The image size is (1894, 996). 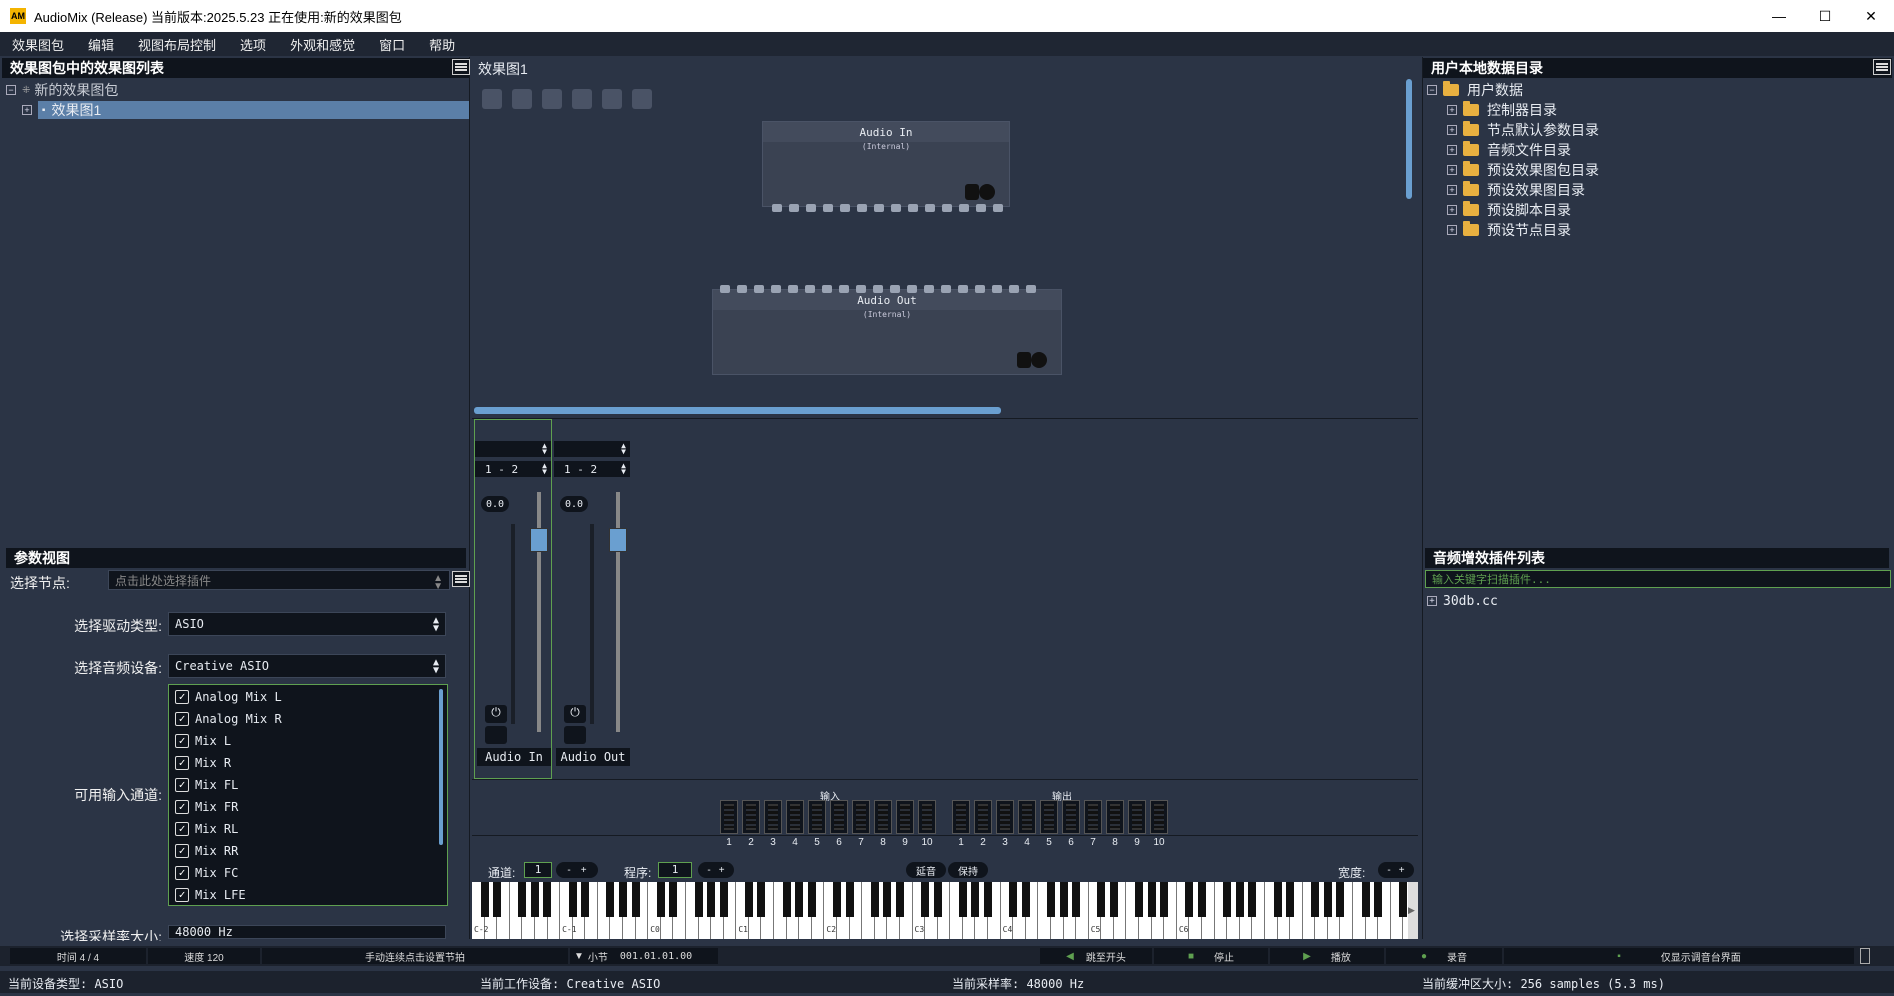 I want to click on menu-options: 选项, so click(x=253, y=44).